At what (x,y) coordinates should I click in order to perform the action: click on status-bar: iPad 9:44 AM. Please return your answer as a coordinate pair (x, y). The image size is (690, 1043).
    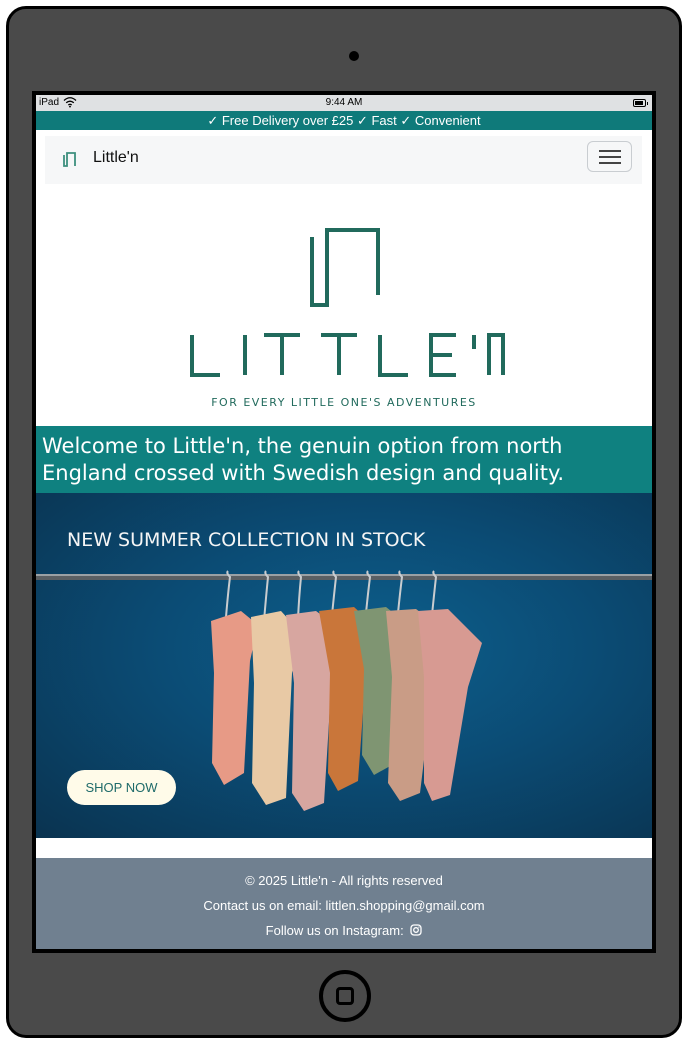
    Looking at the image, I should click on (344, 103).